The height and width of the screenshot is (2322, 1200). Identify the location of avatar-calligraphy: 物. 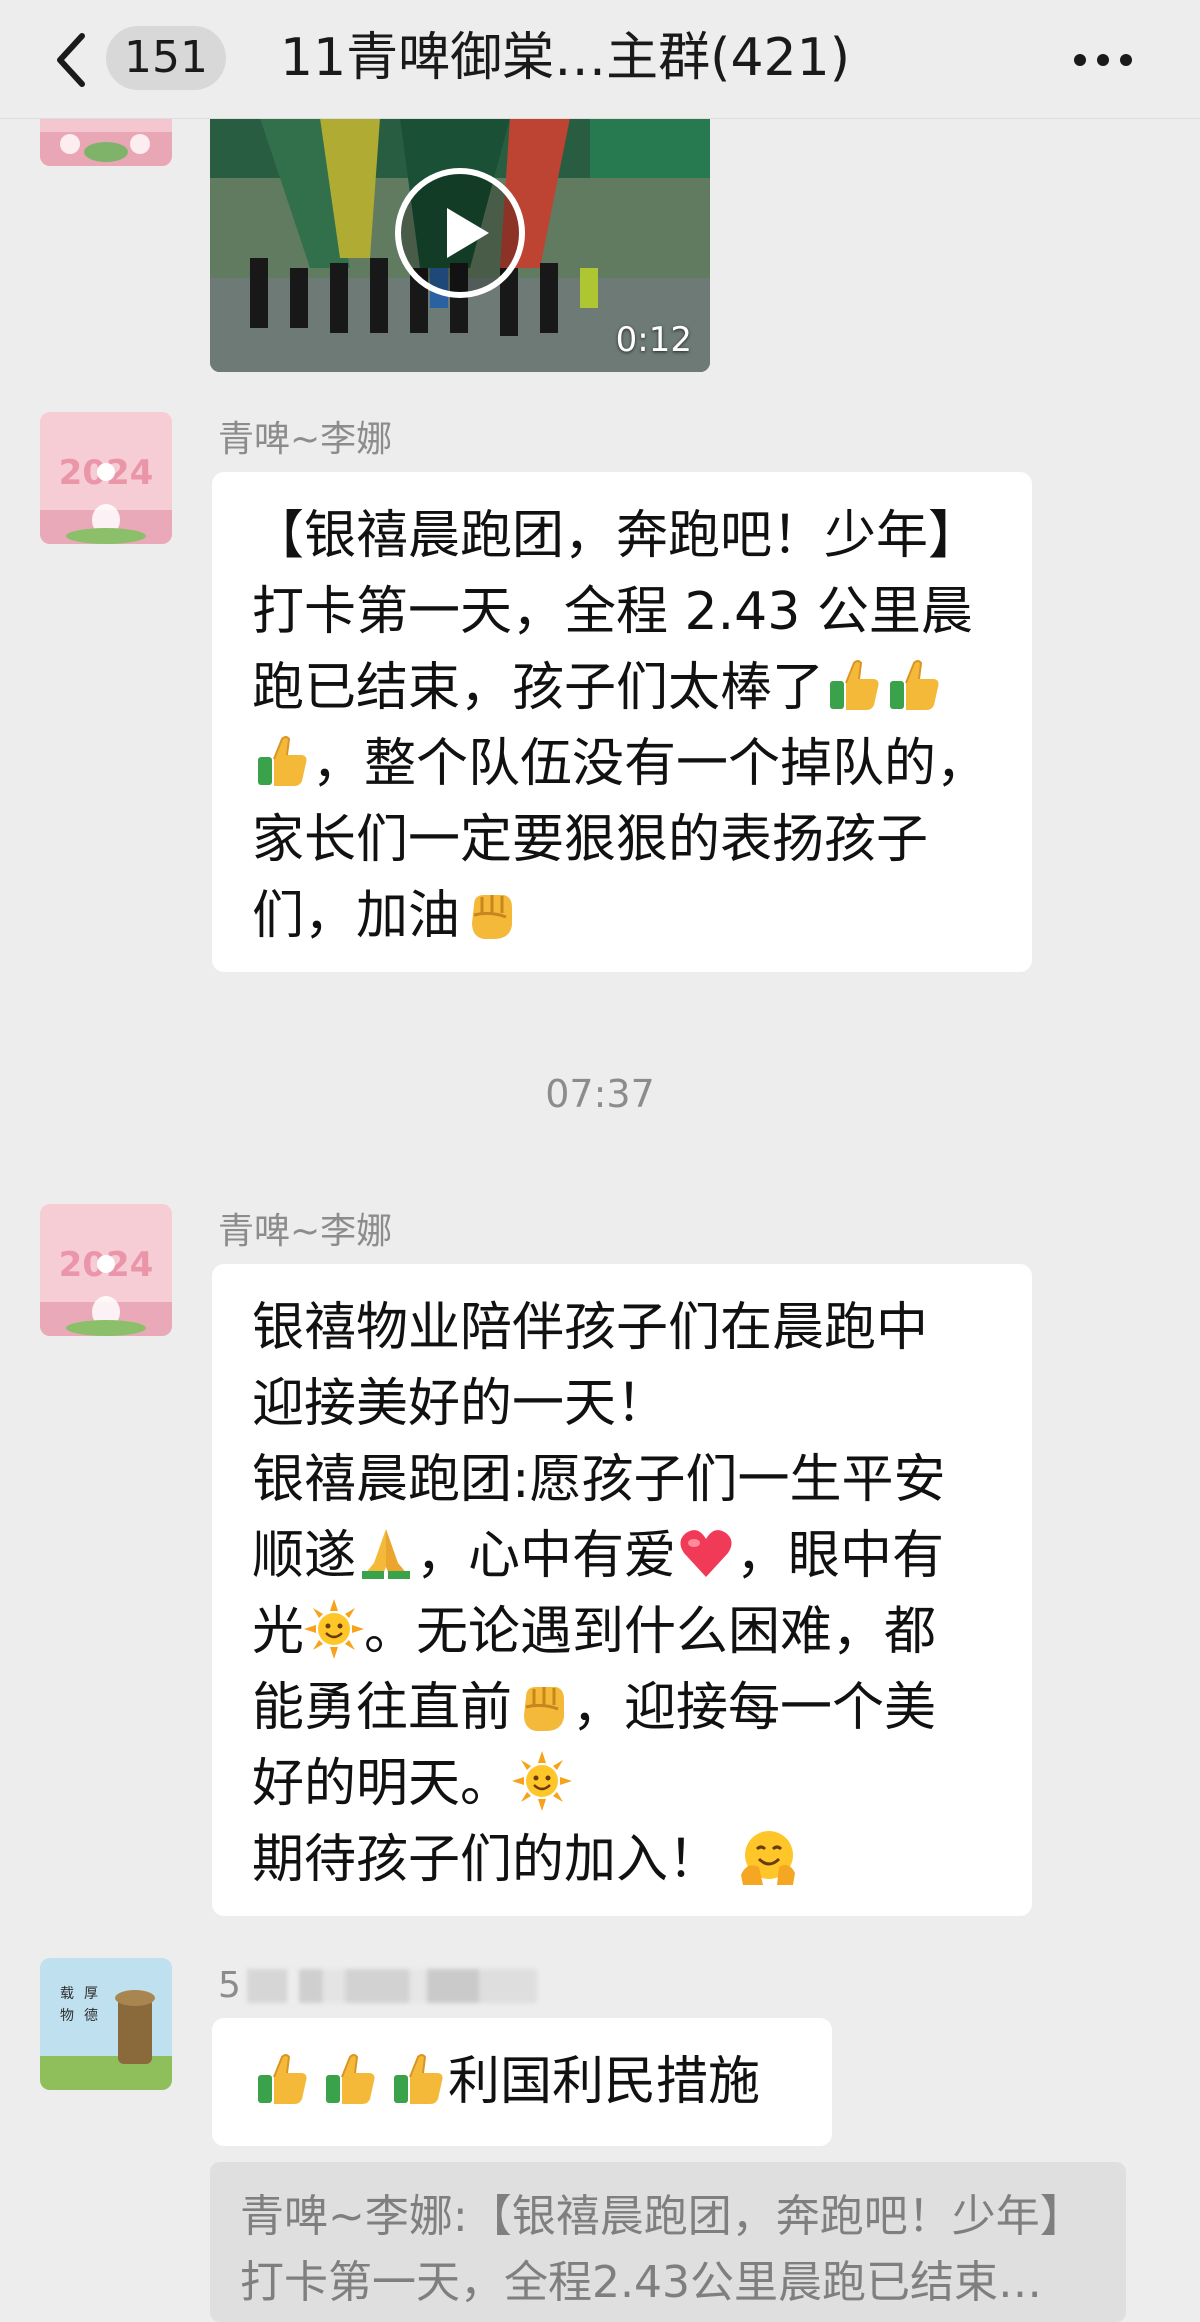
(67, 2016).